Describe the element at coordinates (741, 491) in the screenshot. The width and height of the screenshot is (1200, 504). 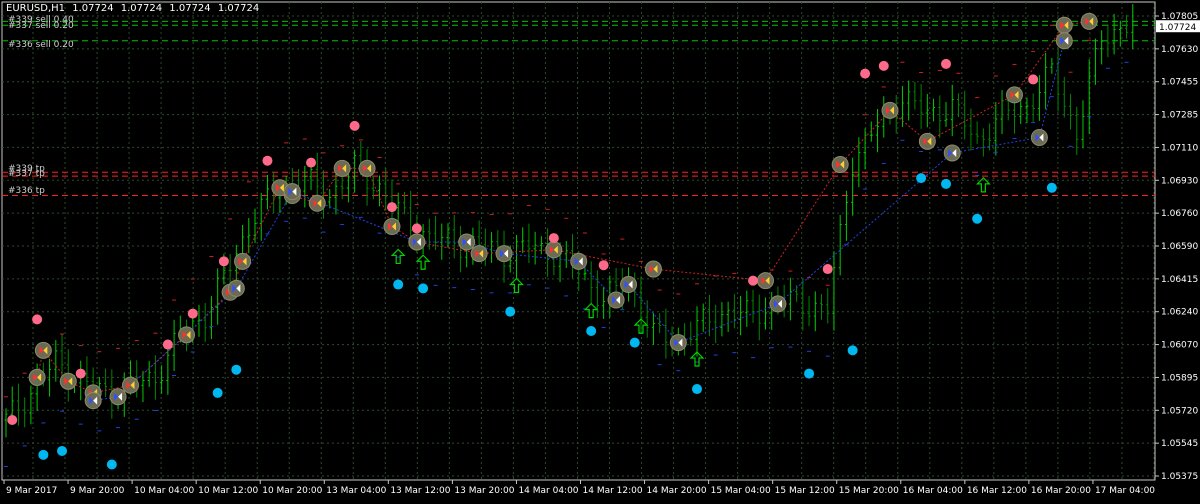
I see `x-tick-label: 15 Mar 04:00` at that location.